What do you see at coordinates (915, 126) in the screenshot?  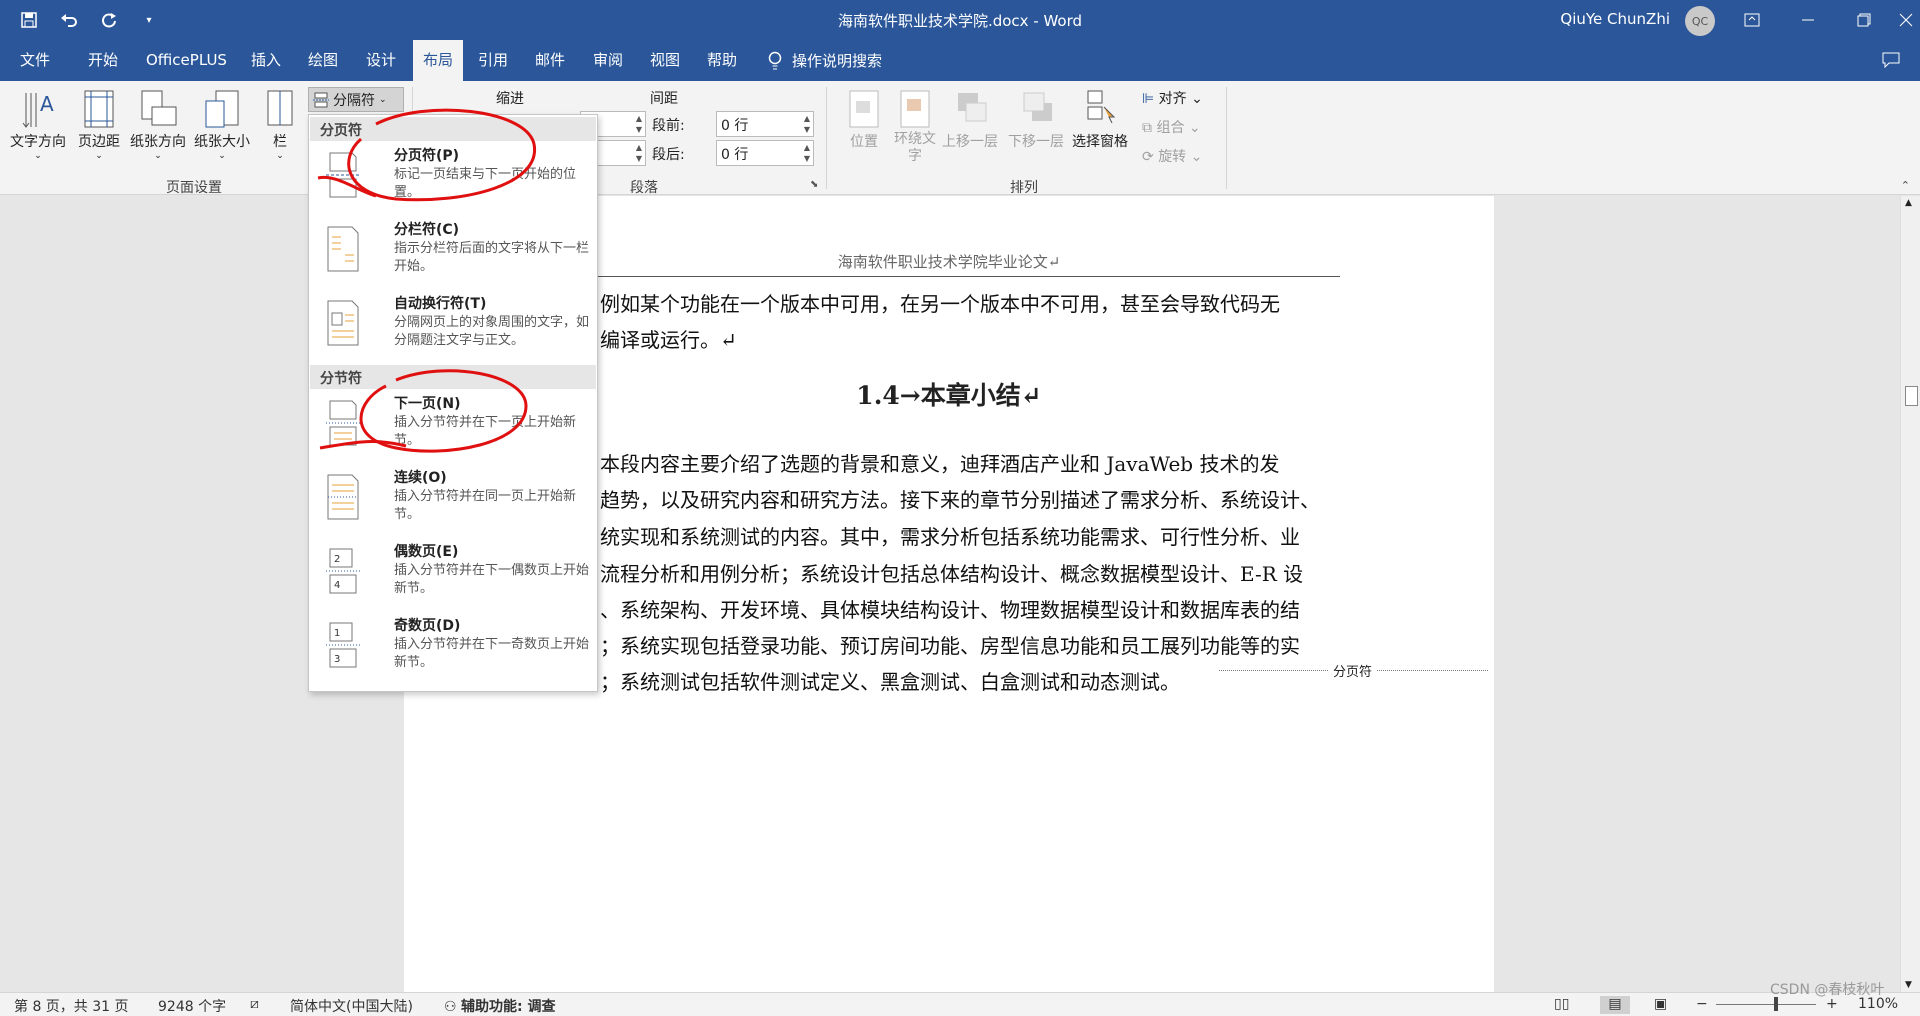 I see `wrap-text-button: 环绕文字` at bounding box center [915, 126].